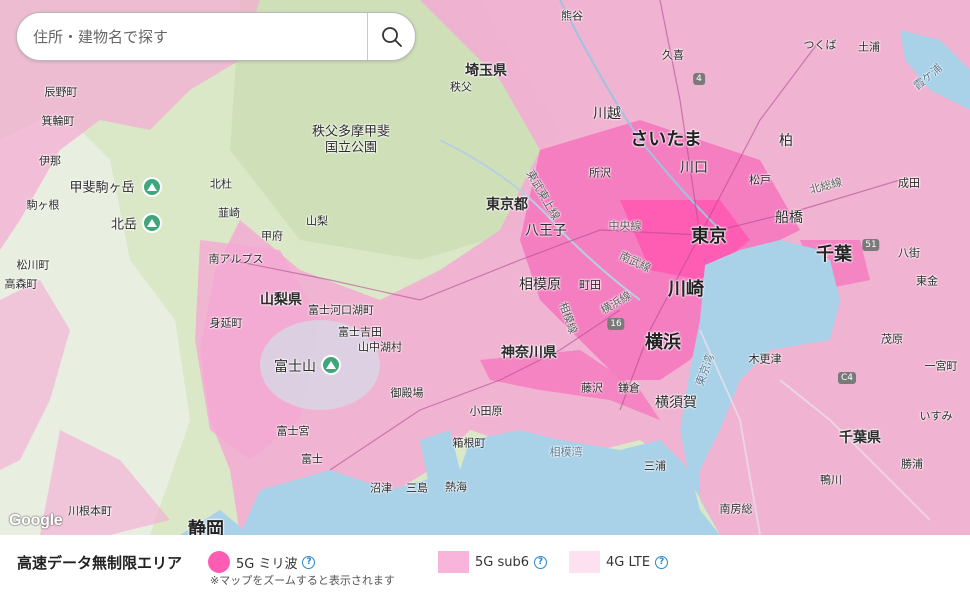  I want to click on city-label-yokosuka: 横須賀, so click(676, 403).